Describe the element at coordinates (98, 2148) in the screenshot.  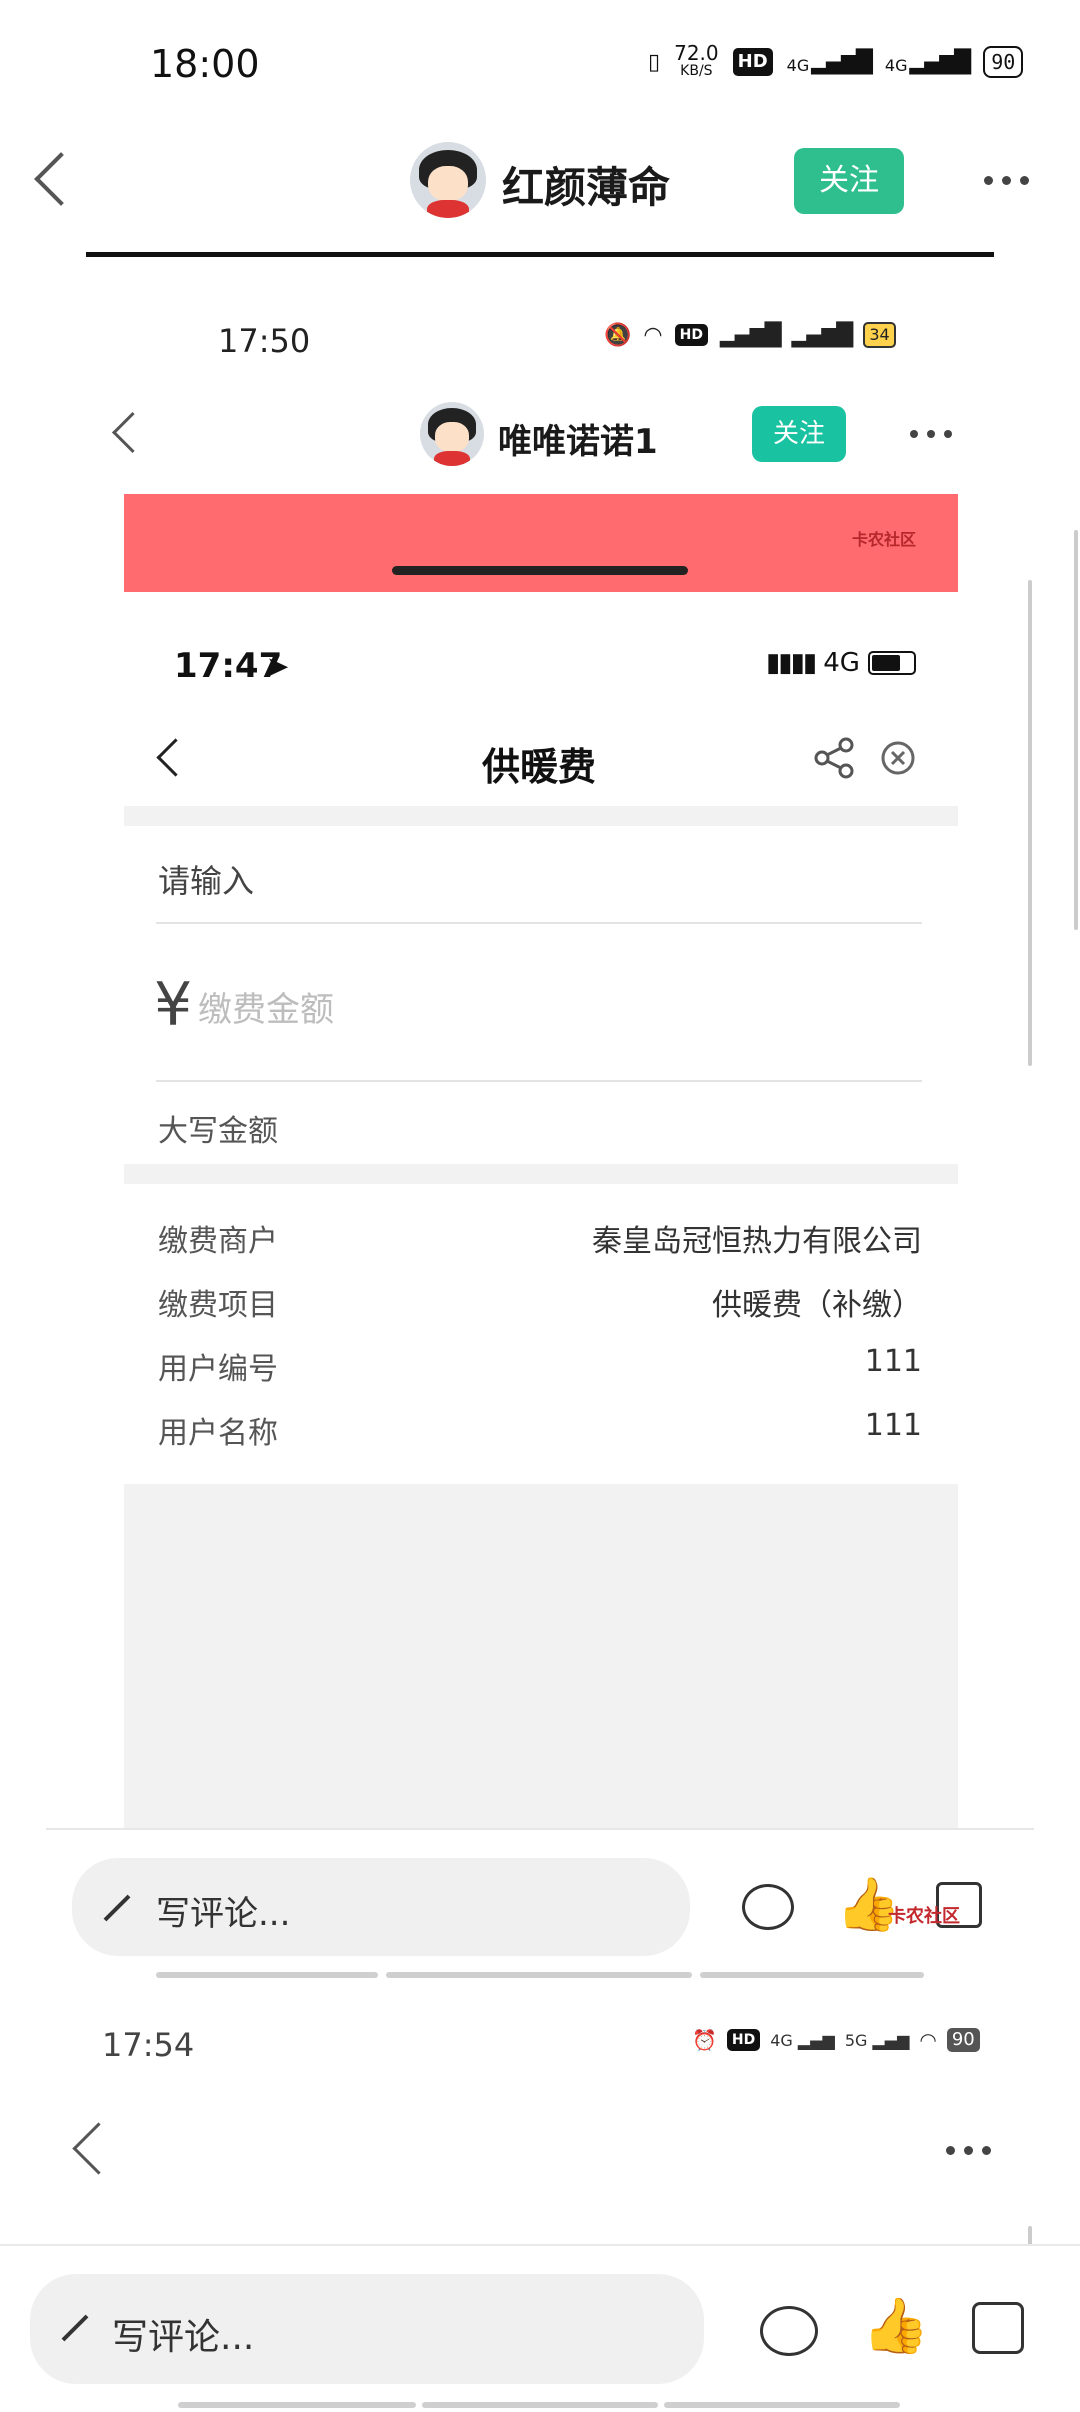
I see `inner3-back-icon` at that location.